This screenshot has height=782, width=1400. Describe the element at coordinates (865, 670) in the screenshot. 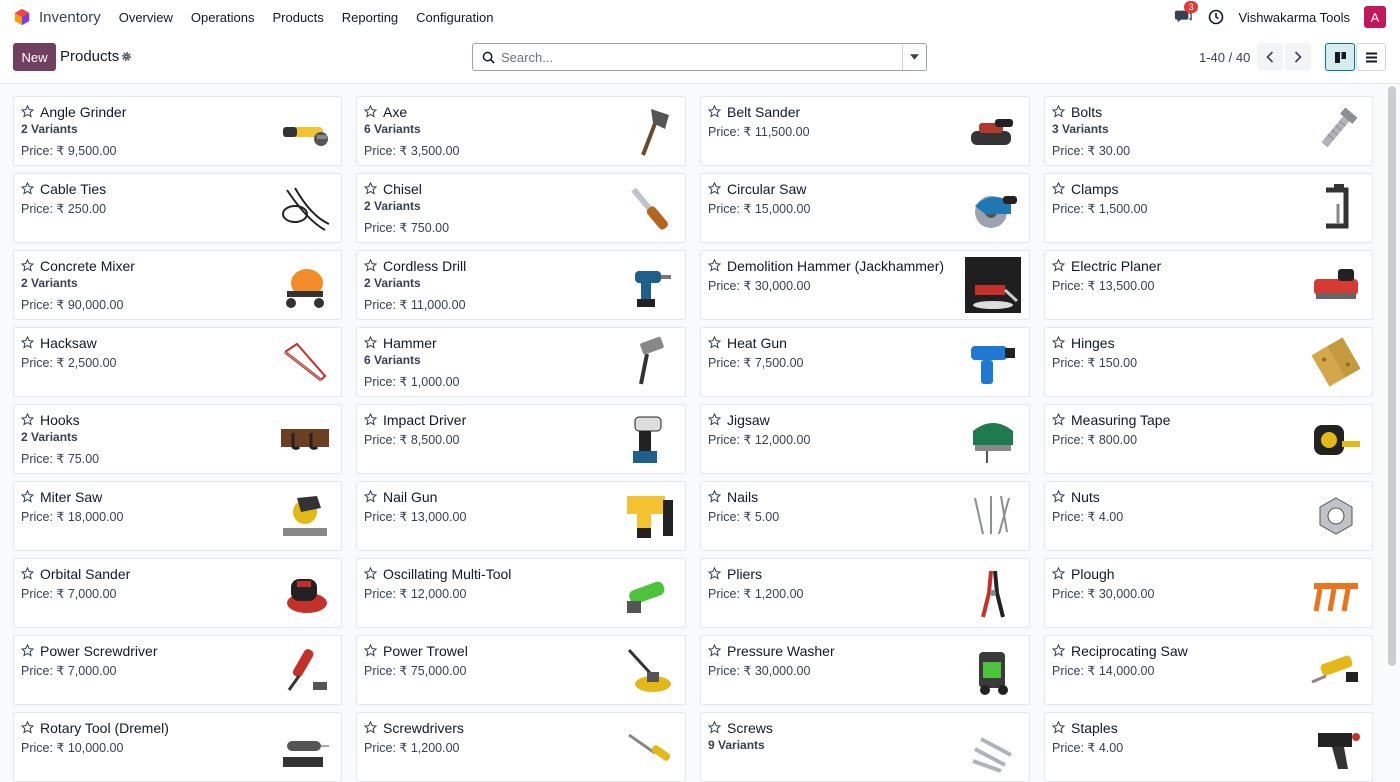

I see `product-card: Pressure Washer Price: ₹ 30,000.00` at that location.